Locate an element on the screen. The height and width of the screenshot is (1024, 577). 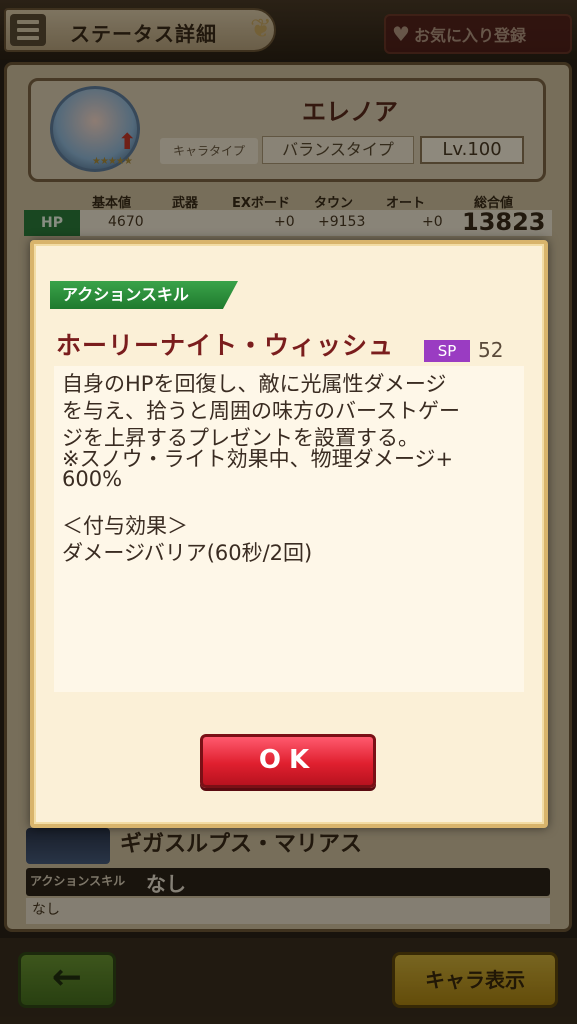
description-line: 自身のHPを回復し、敵に光属性ダメージ is located at coordinates (254, 384).